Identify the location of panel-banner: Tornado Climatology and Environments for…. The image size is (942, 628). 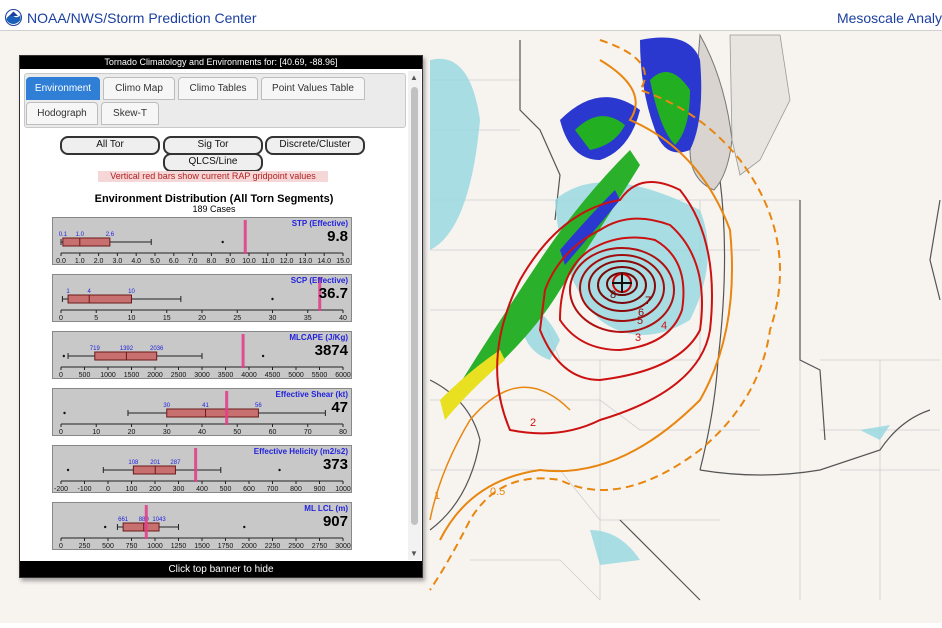
(221, 62).